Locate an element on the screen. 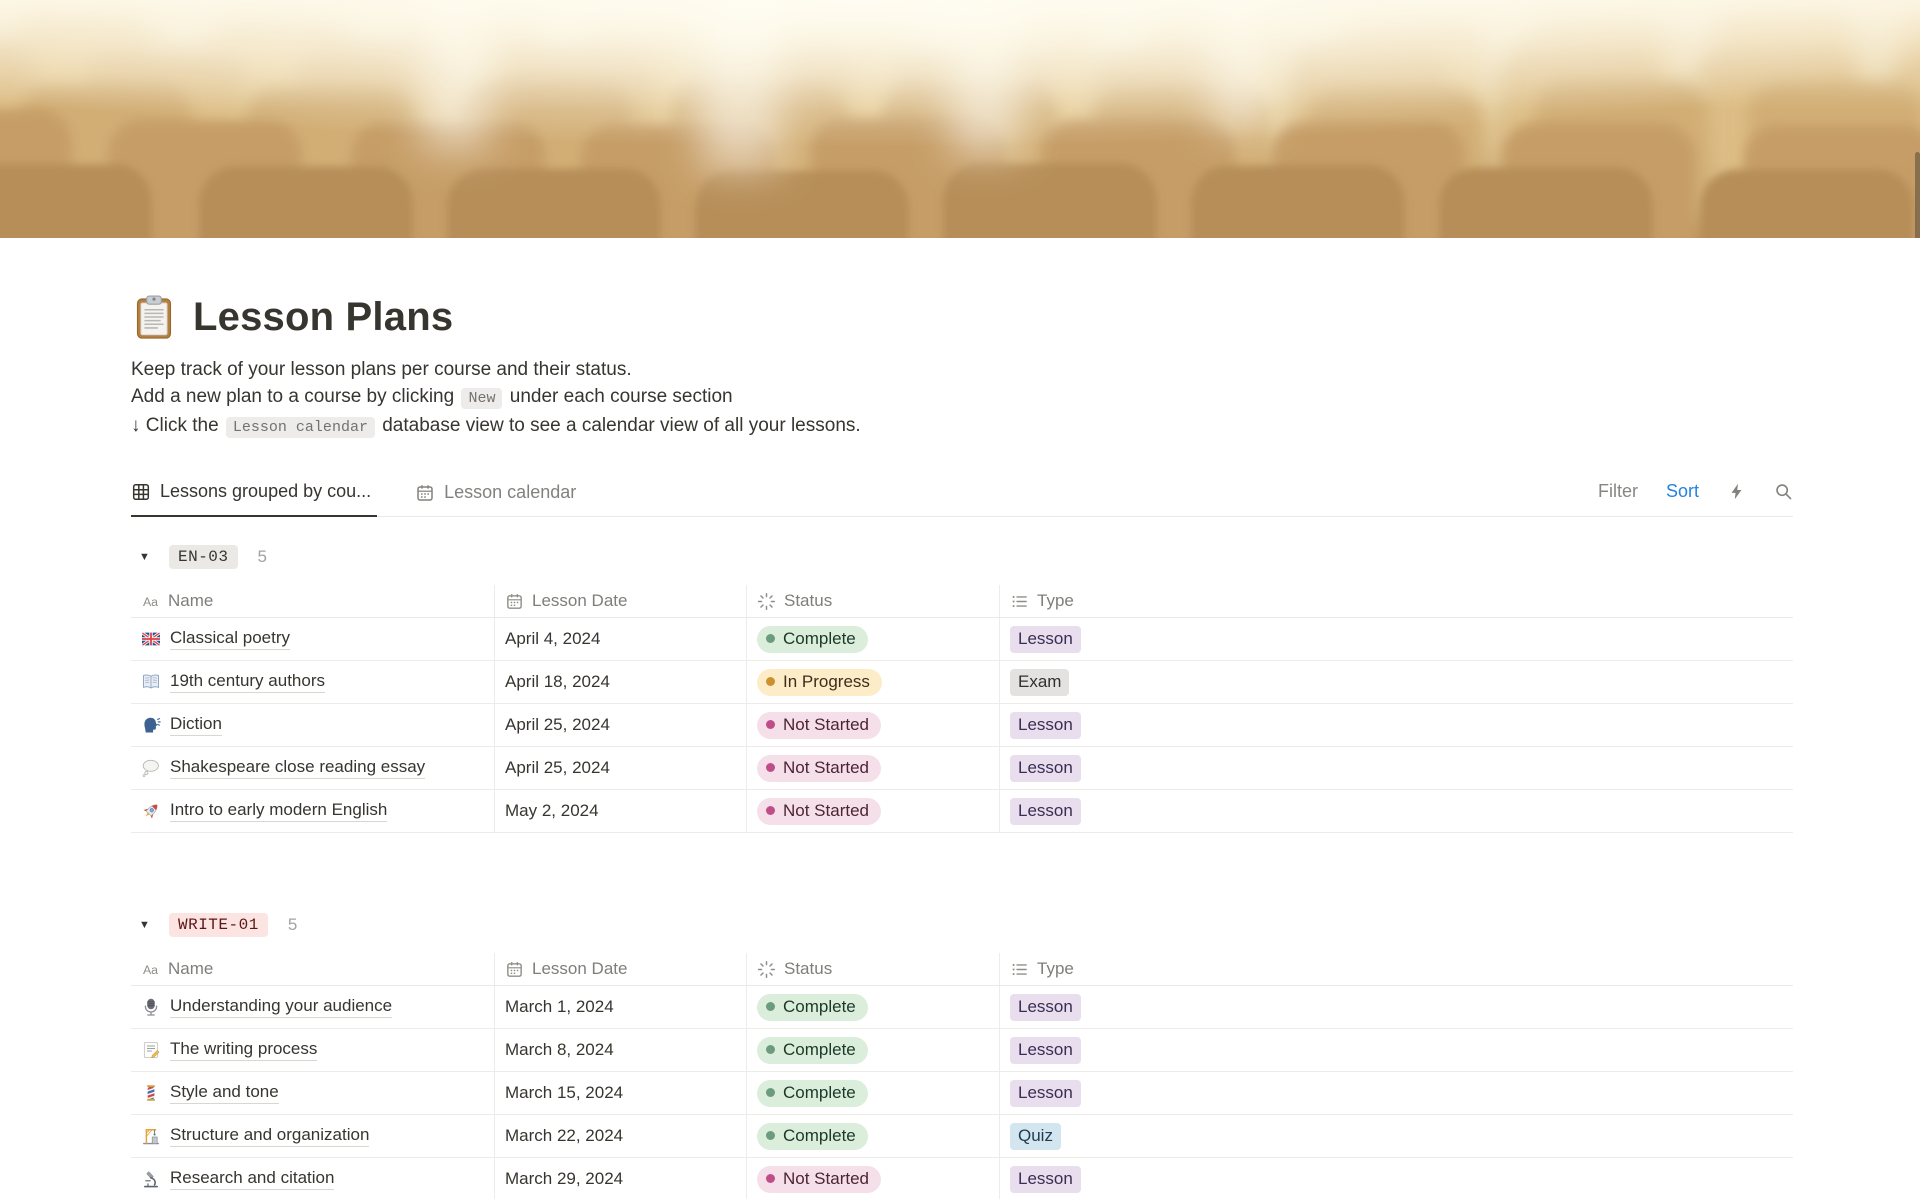 Image resolution: width=1920 pixels, height=1199 pixels. memo-emoji is located at coordinates (151, 1050).